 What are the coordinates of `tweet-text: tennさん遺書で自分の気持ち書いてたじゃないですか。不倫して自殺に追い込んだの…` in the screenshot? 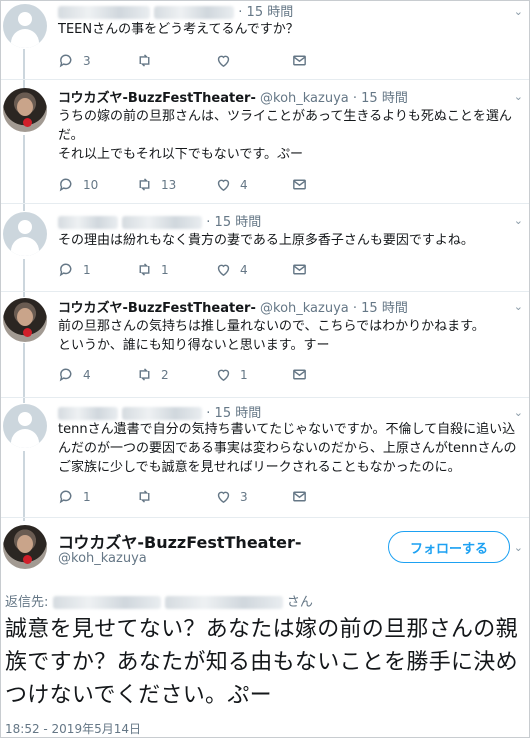 It's located at (287, 448).